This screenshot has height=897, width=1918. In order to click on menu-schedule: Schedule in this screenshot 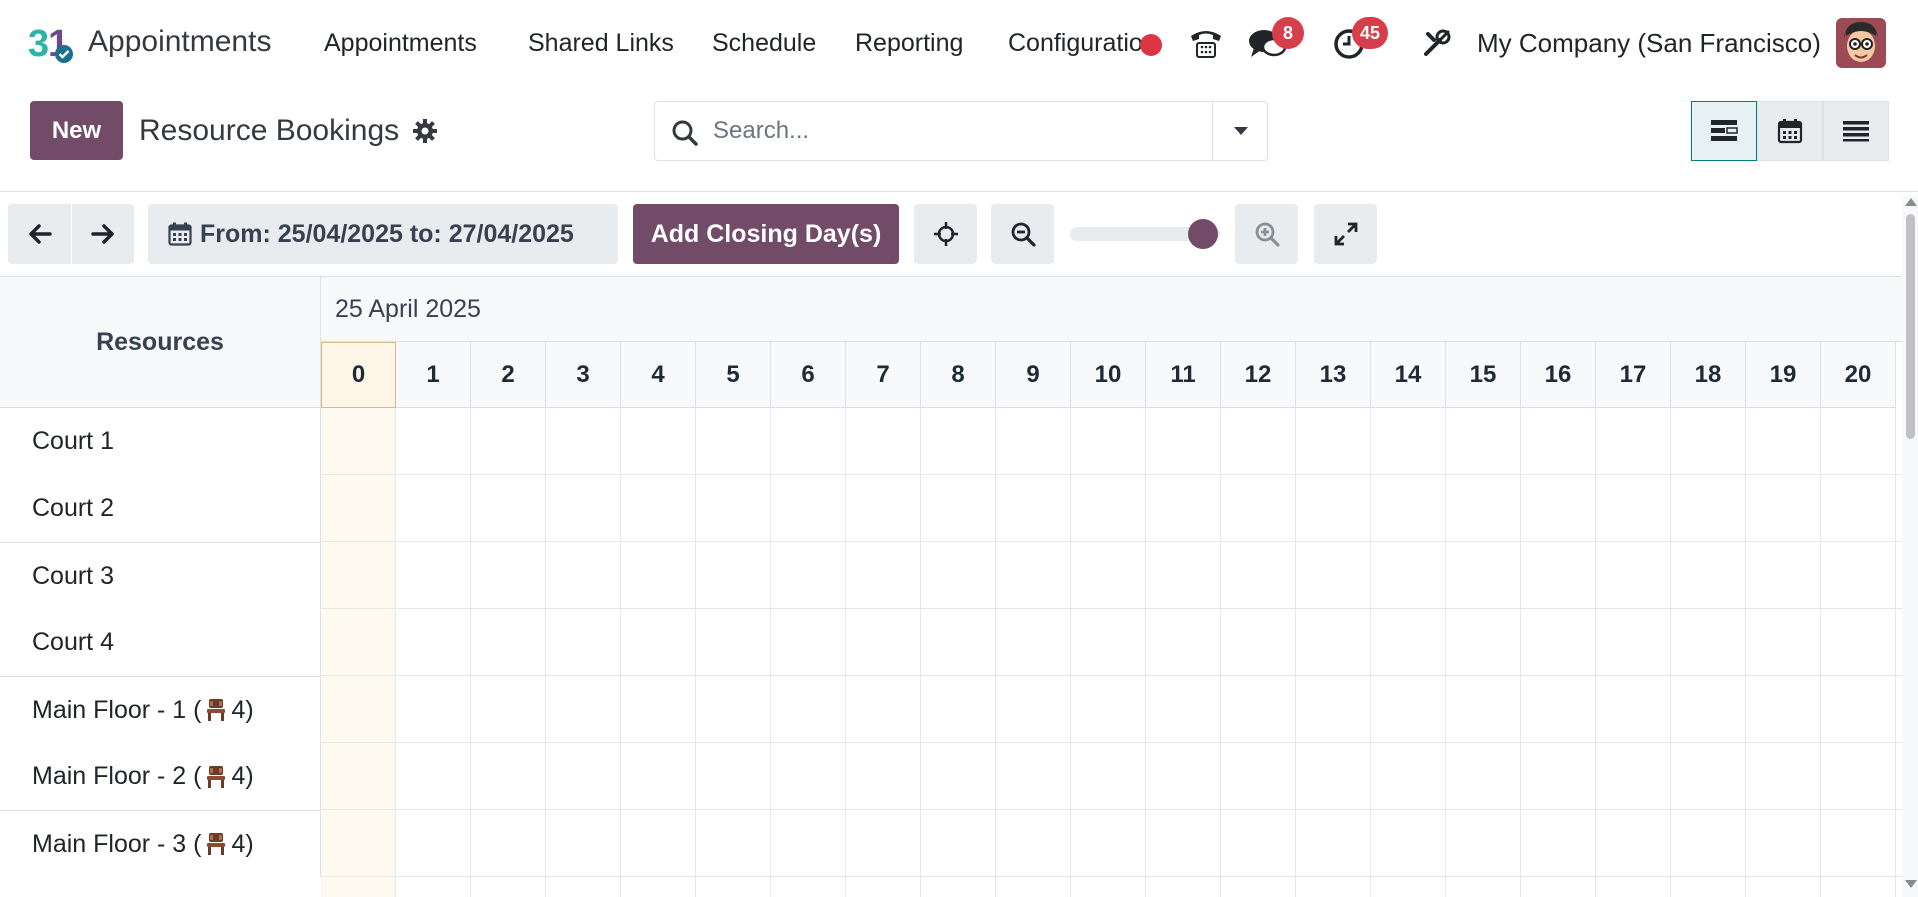, I will do `click(764, 43)`.